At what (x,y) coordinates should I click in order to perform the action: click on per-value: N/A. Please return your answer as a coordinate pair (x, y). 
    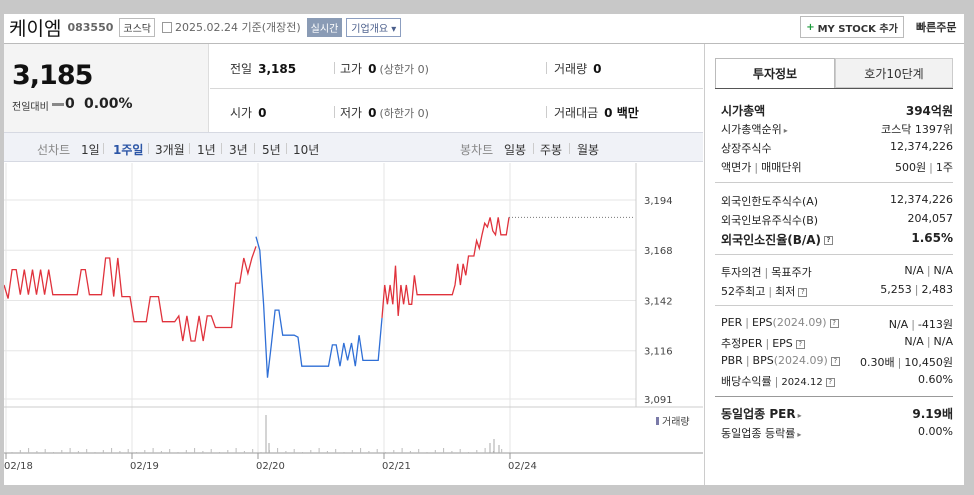
    Looking at the image, I should click on (898, 324).